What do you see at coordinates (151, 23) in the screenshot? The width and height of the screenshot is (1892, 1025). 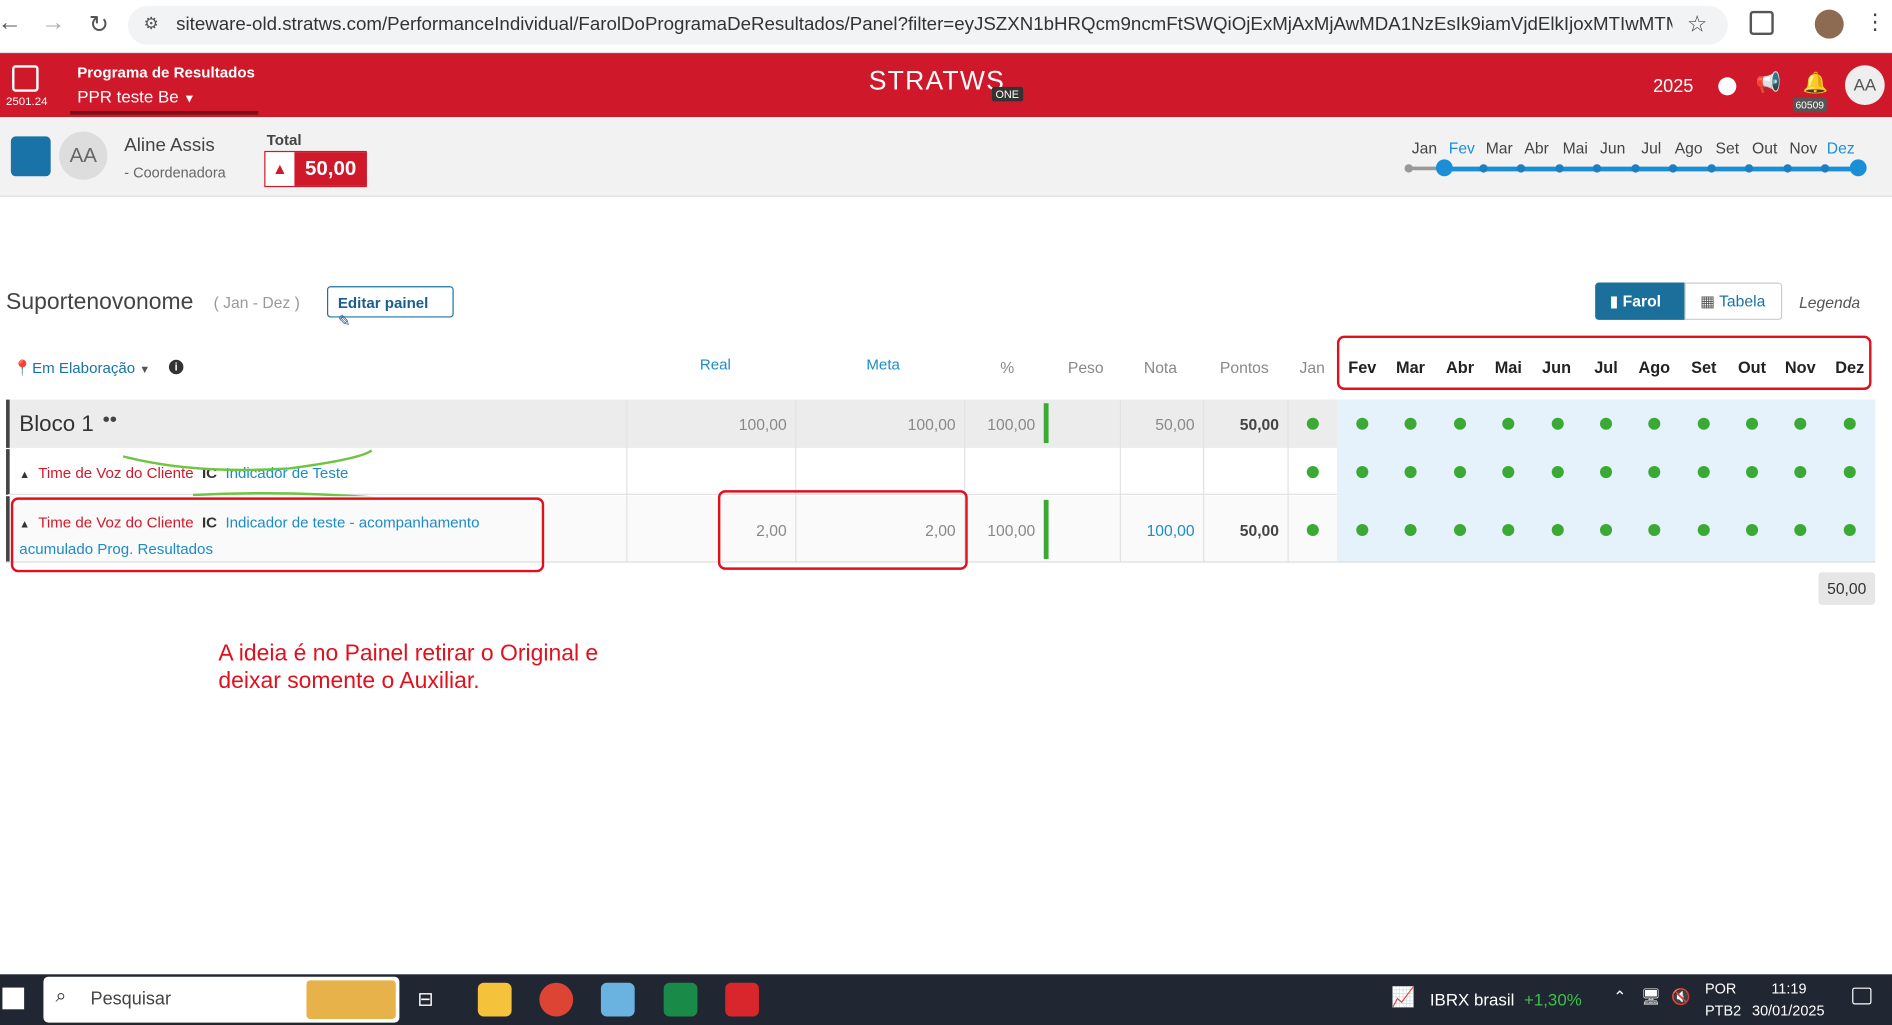 I see `site-info-icon: ⚙` at bounding box center [151, 23].